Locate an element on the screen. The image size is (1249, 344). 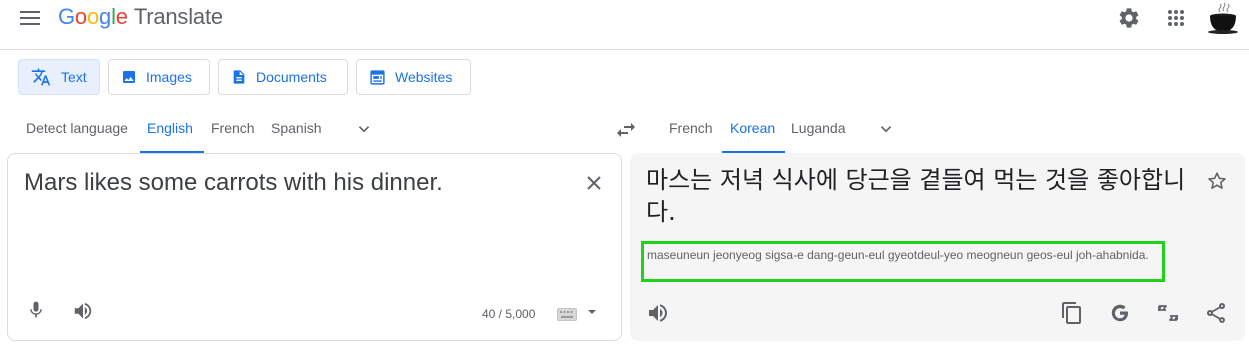
app-header: Google Translate is located at coordinates (624, 25).